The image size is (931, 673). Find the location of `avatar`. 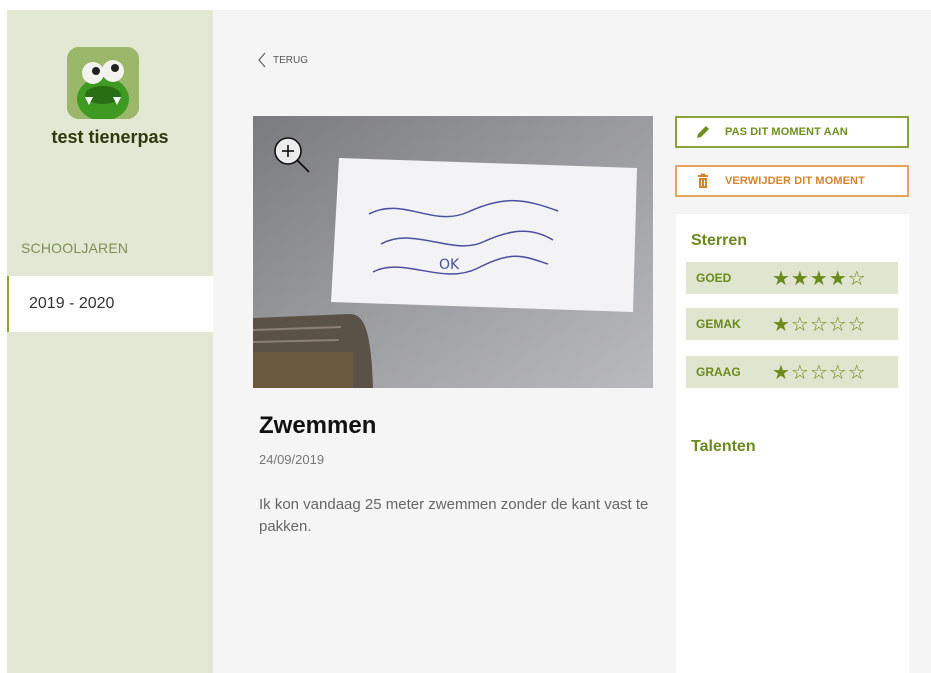

avatar is located at coordinates (103, 83).